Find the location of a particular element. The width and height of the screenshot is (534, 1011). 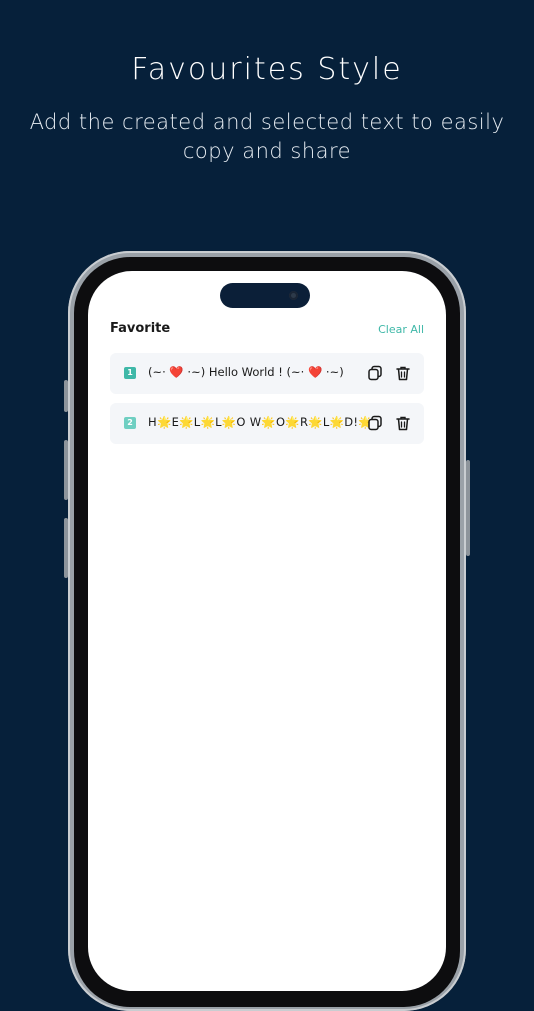

page-title: Favorite is located at coordinates (140, 328).